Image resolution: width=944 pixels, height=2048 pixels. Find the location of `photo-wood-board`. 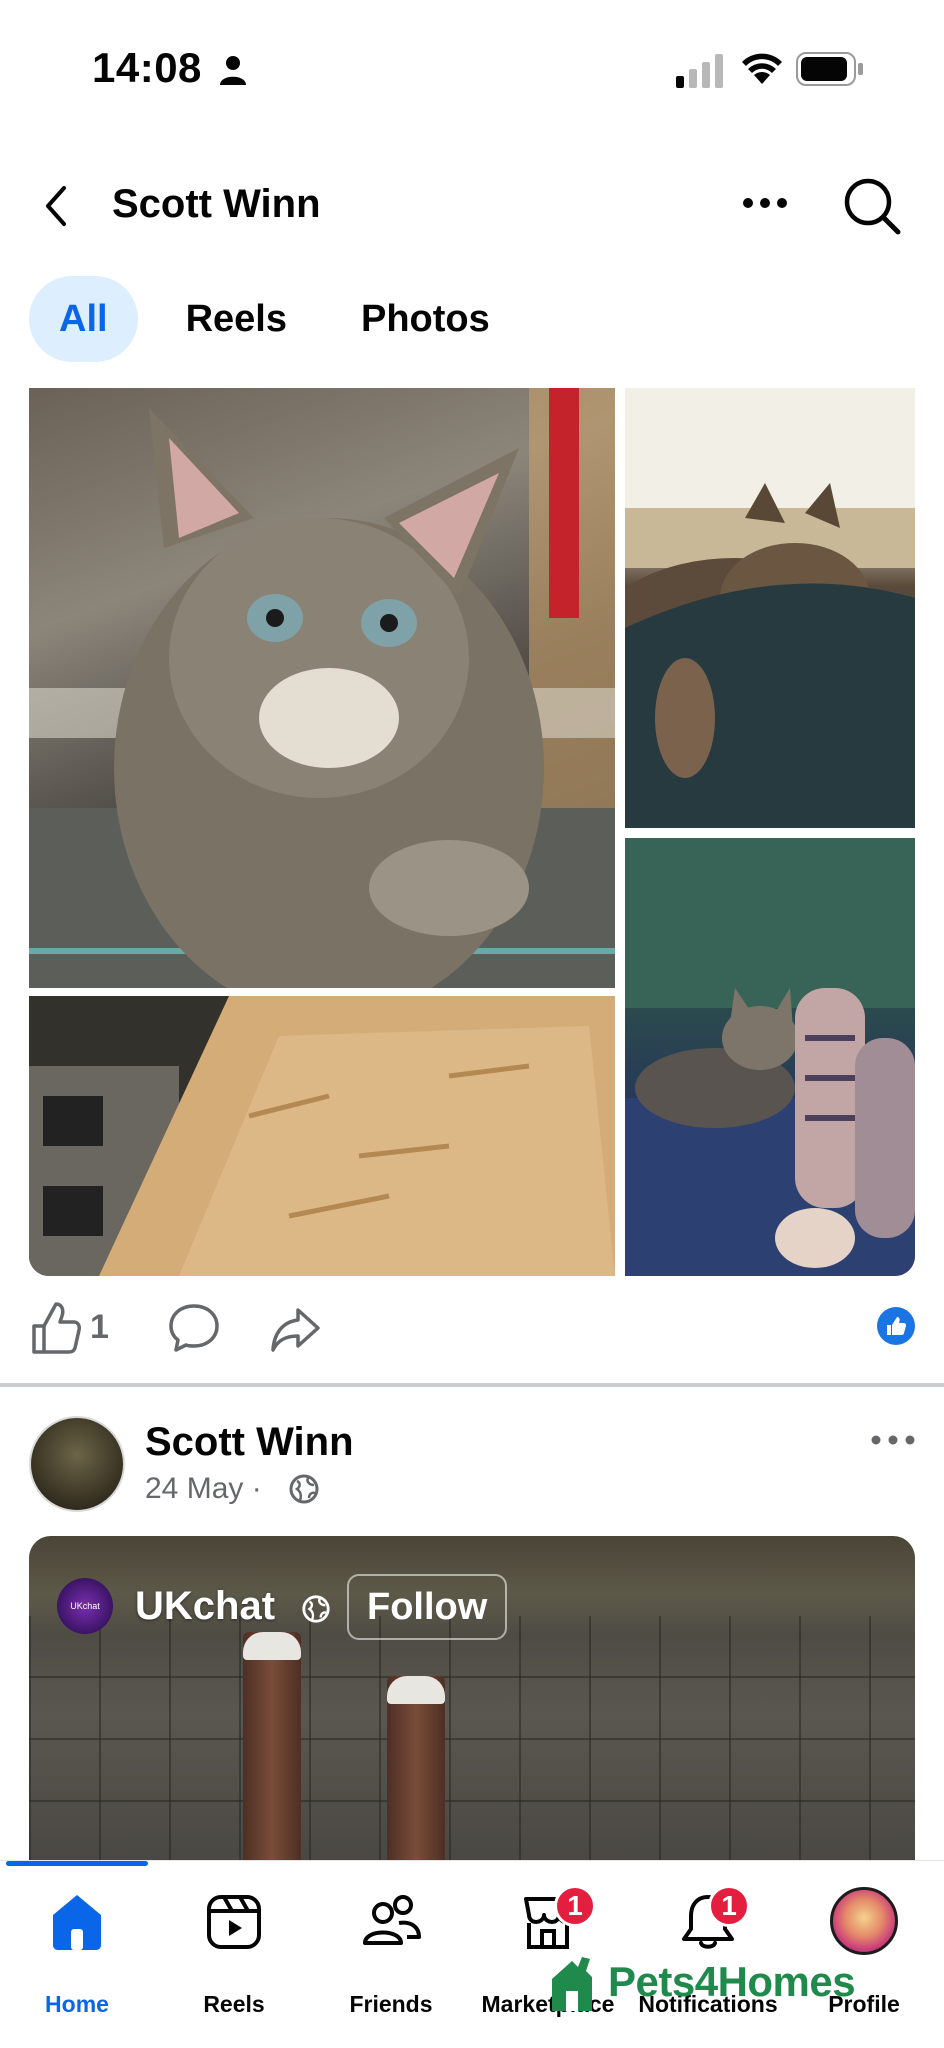

photo-wood-board is located at coordinates (322, 1136).